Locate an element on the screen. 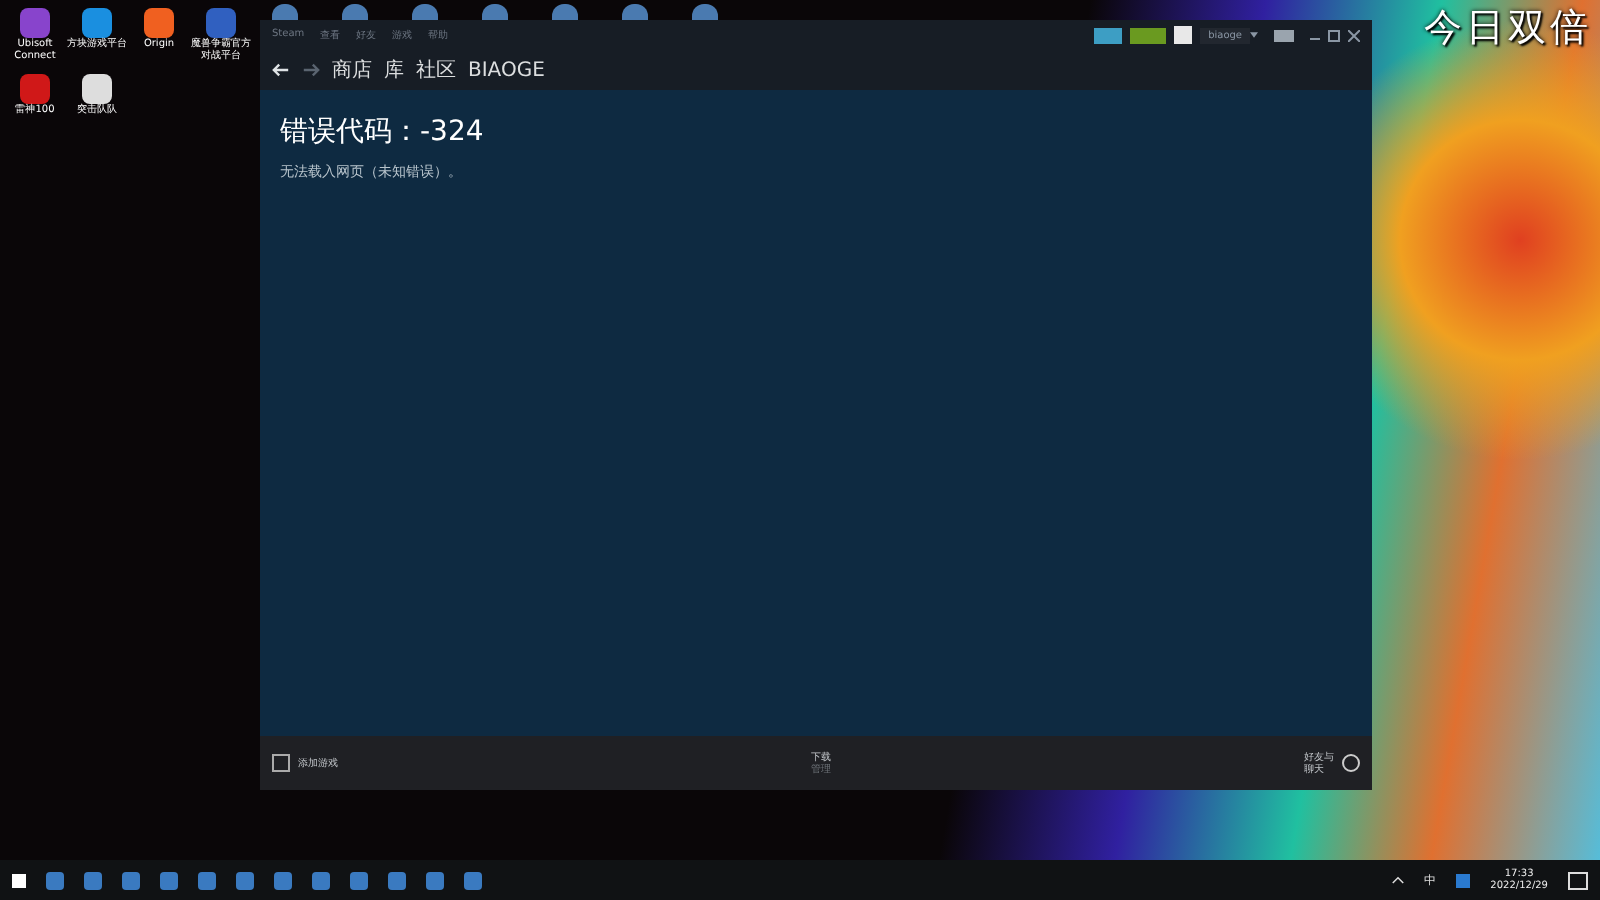 The height and width of the screenshot is (900, 1600). nav-tab: BIAOGE is located at coordinates (506, 70).